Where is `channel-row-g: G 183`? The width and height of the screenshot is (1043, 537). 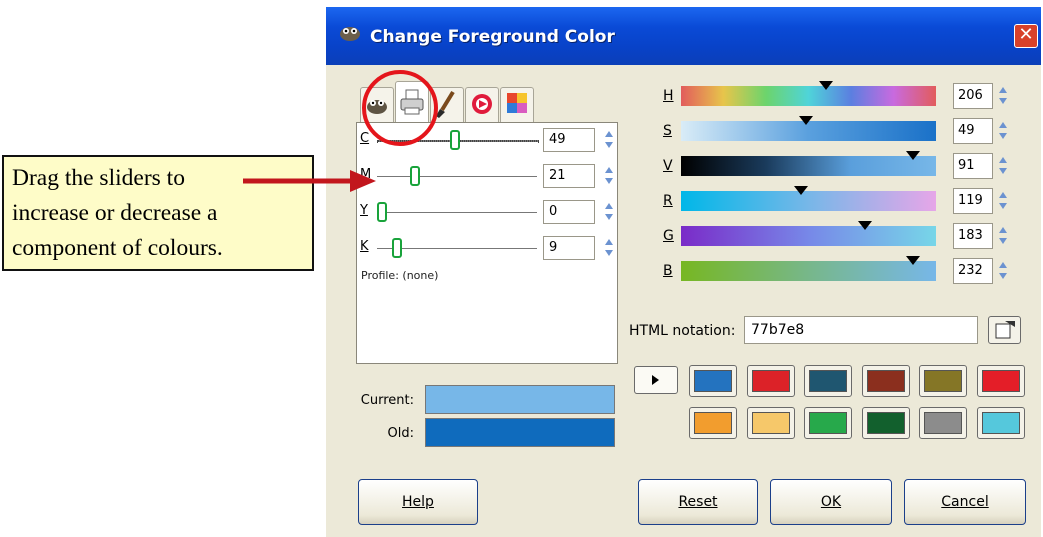 channel-row-g: G 183 is located at coordinates (826, 238).